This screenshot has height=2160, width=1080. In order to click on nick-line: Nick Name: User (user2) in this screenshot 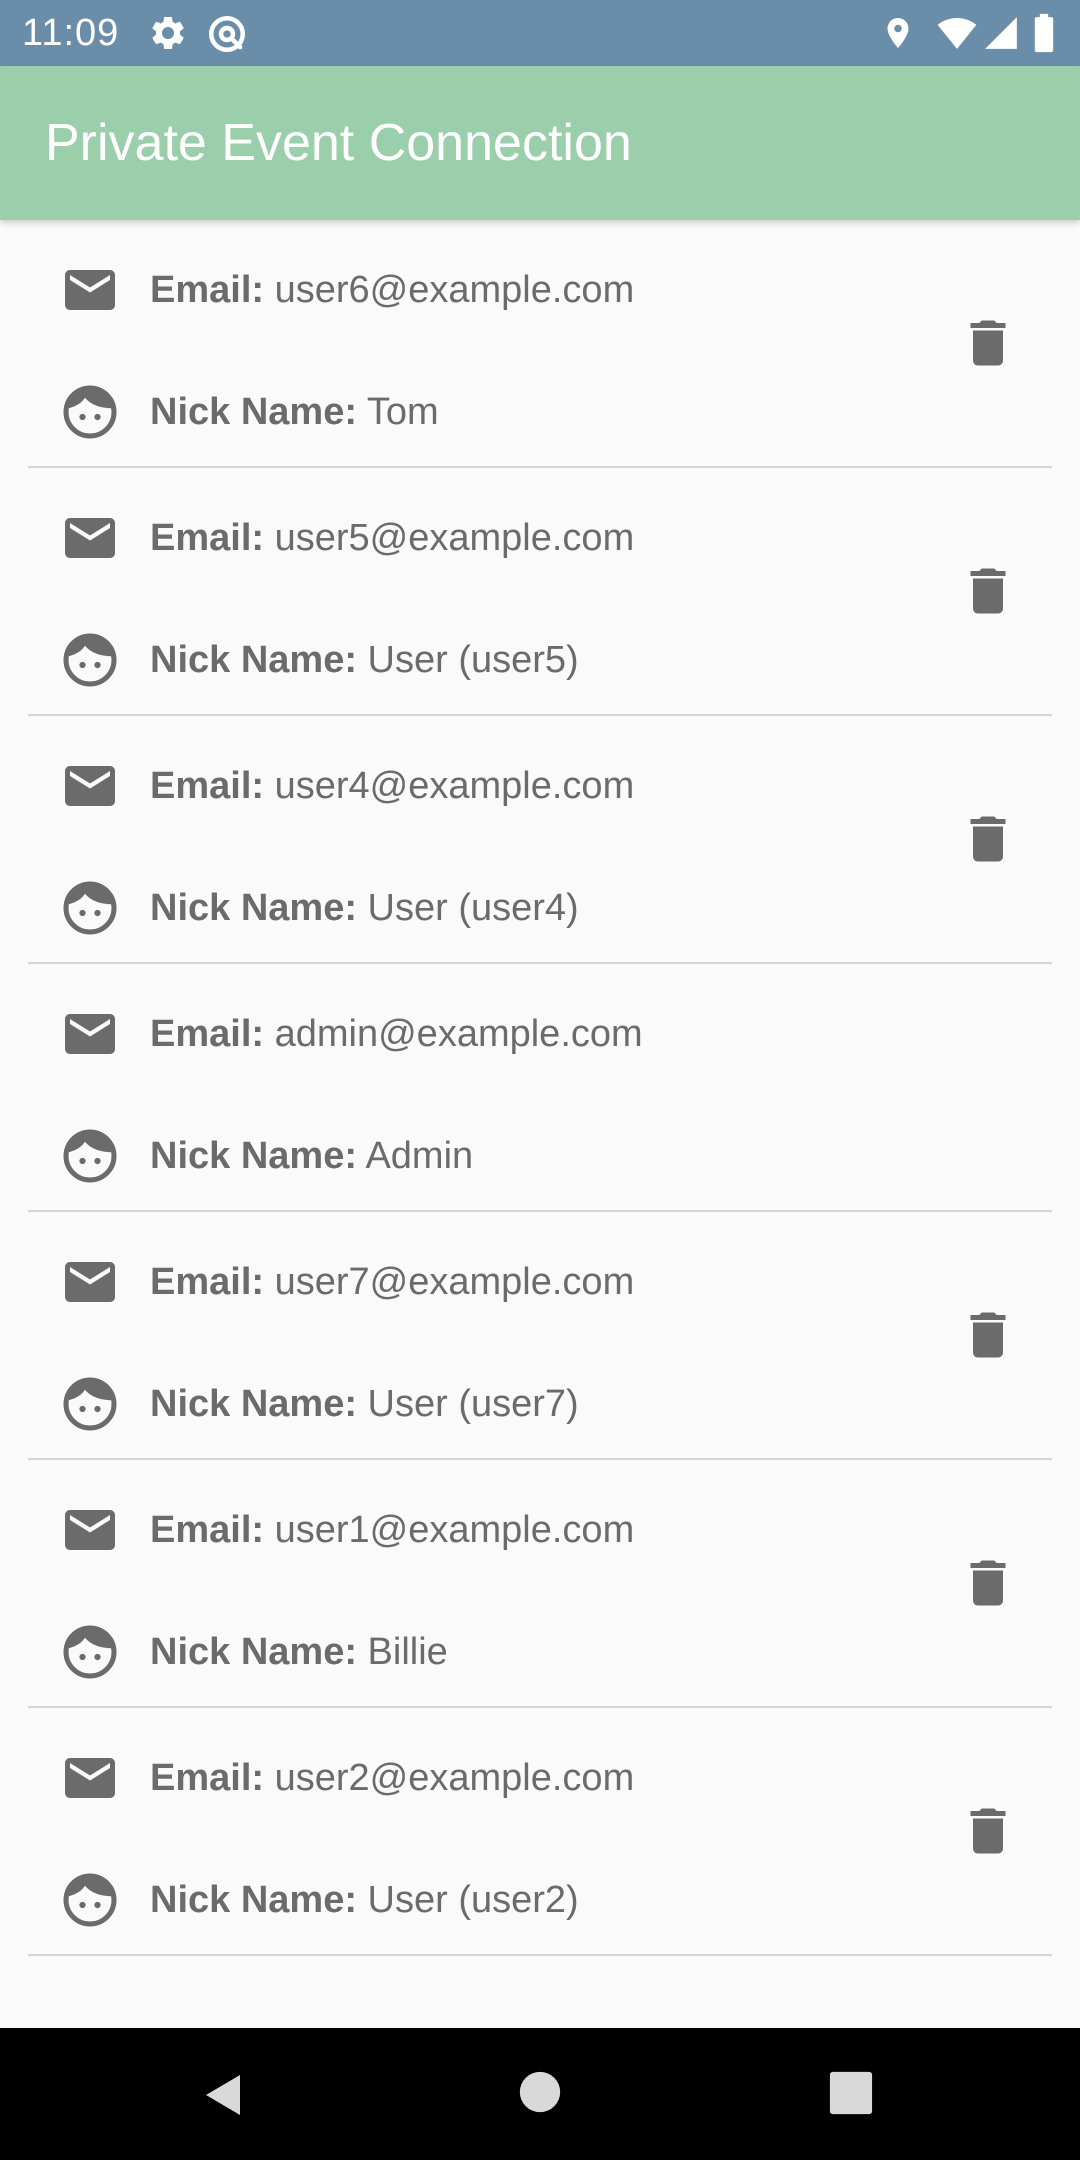, I will do `click(500, 1900)`.